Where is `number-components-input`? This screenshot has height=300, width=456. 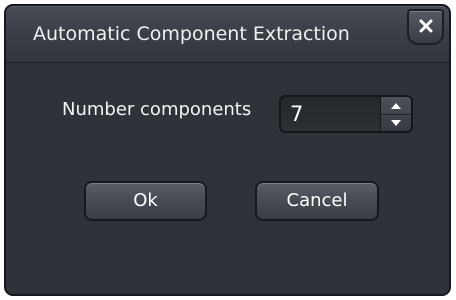 number-components-input is located at coordinates (331, 114).